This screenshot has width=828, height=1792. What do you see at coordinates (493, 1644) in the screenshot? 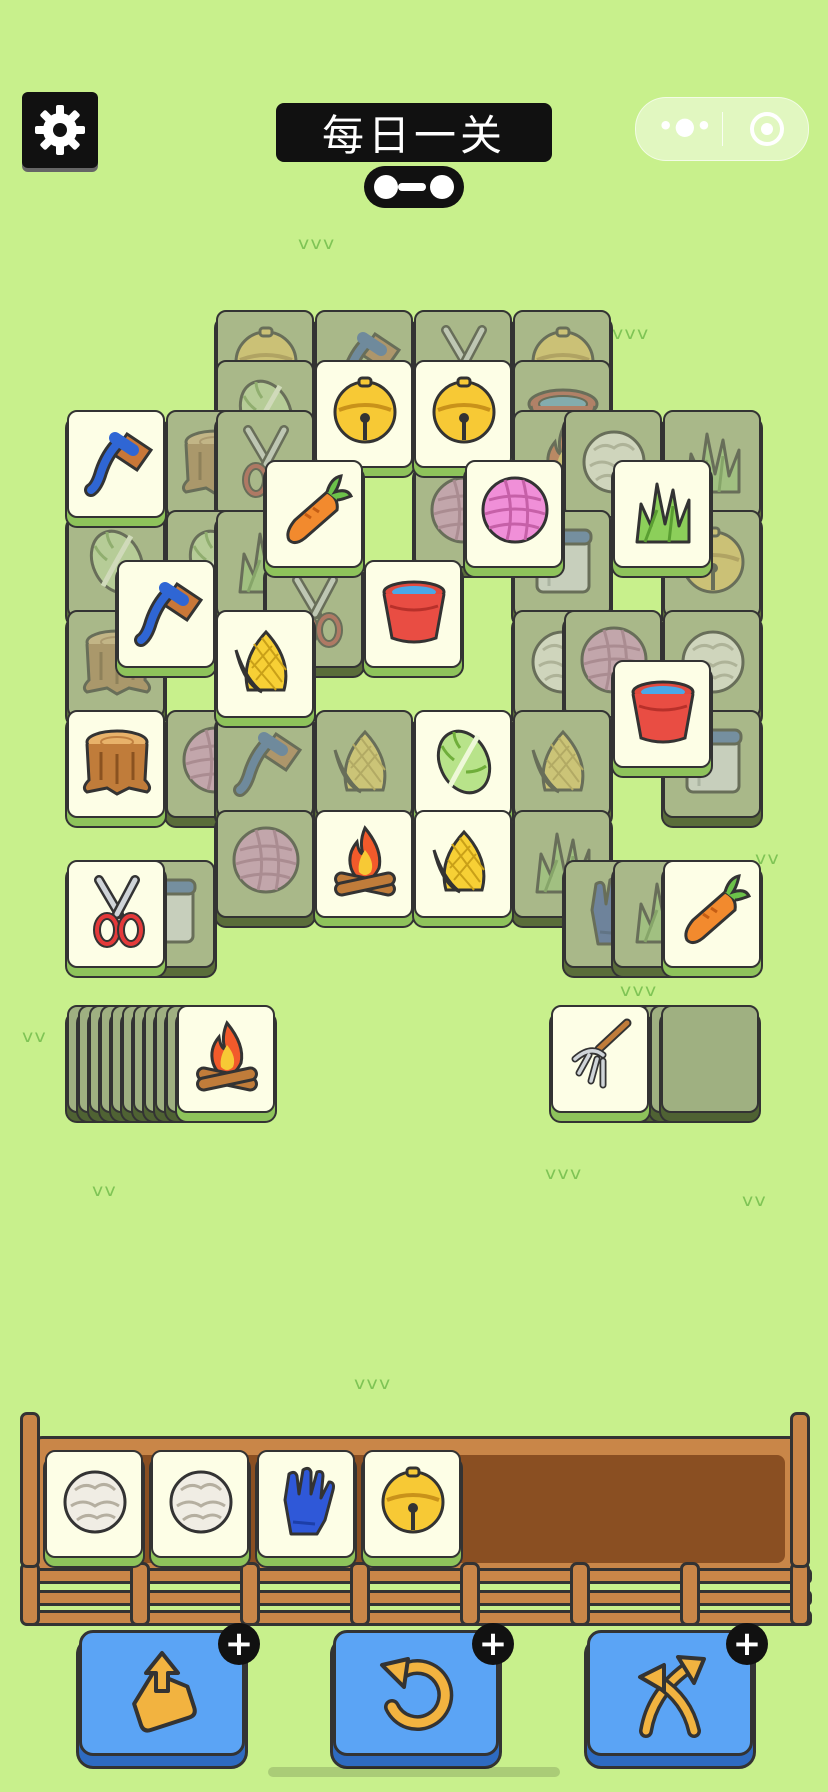
I see `add-undo-icon: +` at bounding box center [493, 1644].